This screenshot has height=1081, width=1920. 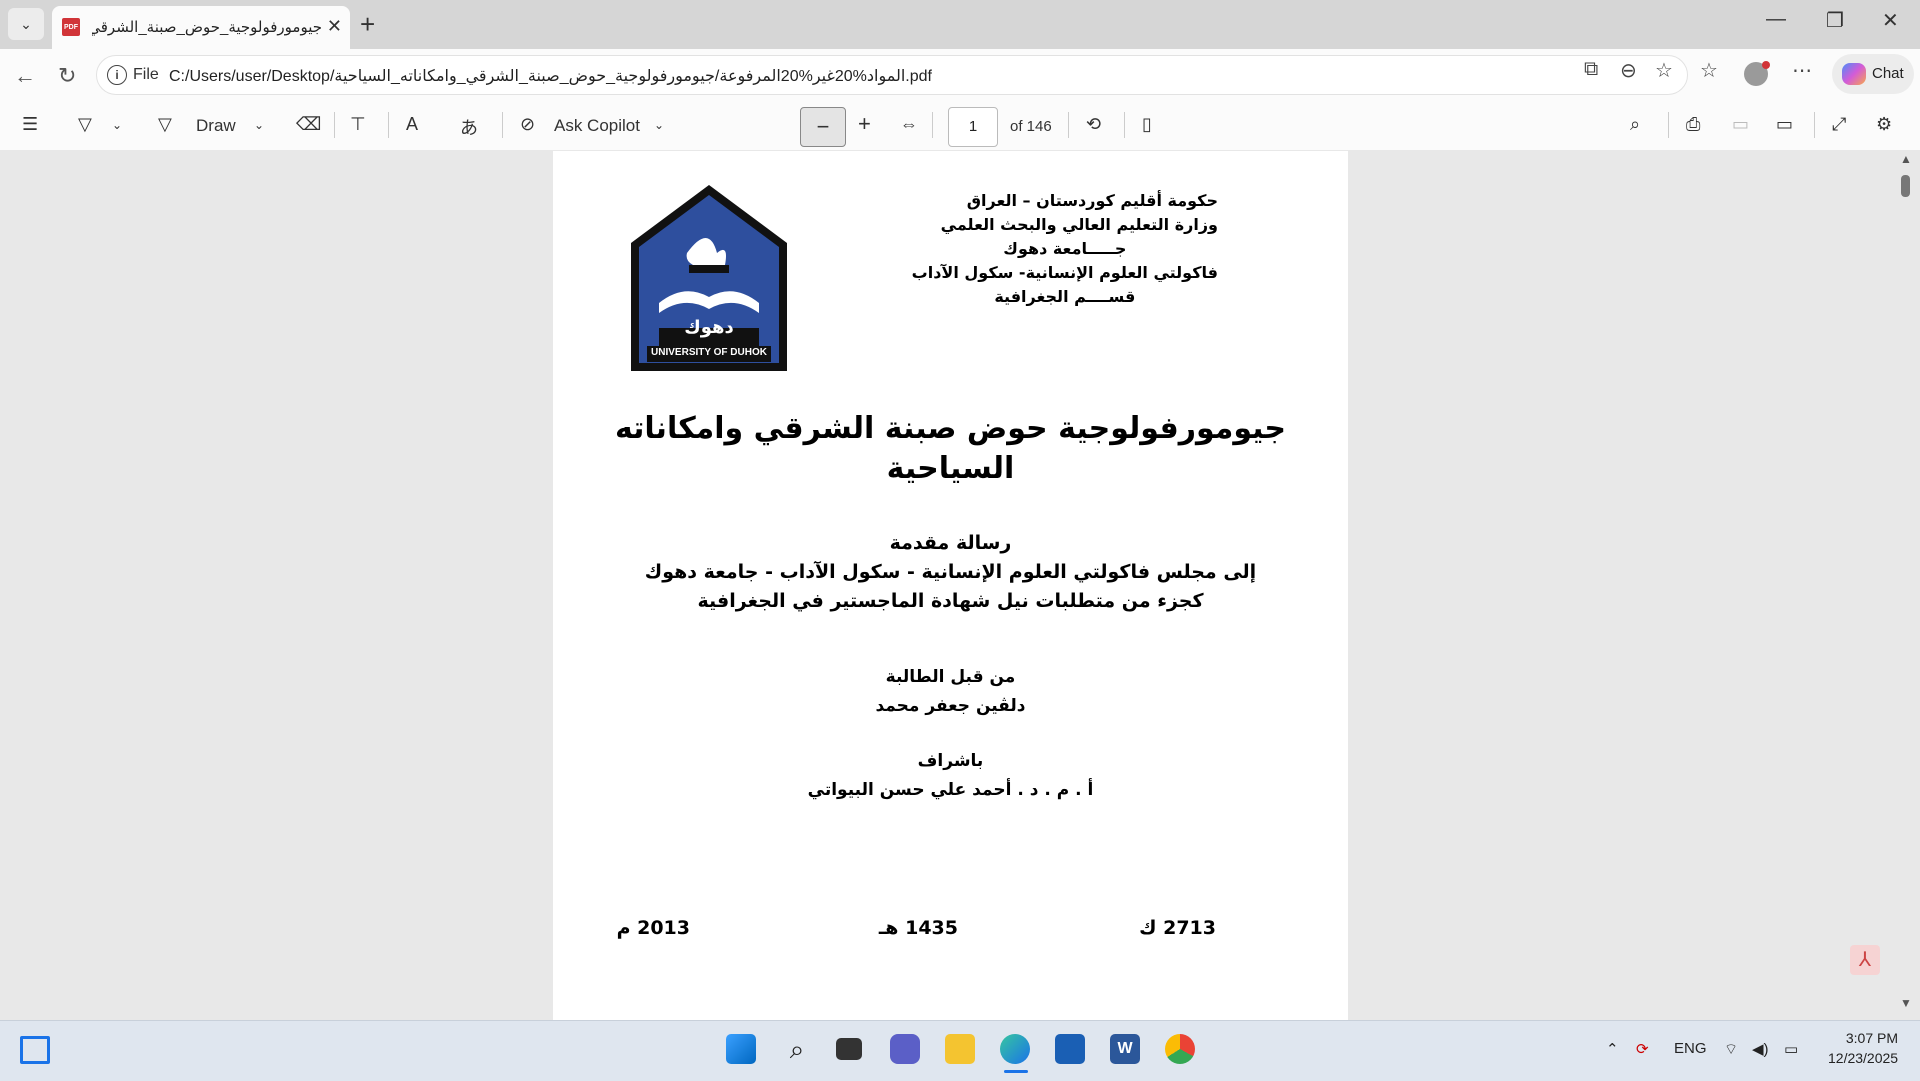 What do you see at coordinates (1709, 70) in the screenshot?
I see `favorites-icon: ☆` at bounding box center [1709, 70].